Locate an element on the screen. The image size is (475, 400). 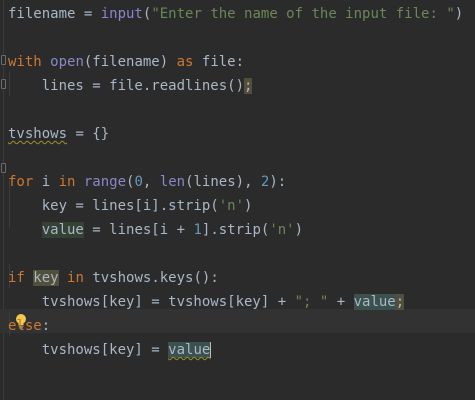
code-token: if is located at coordinates (21, 278).